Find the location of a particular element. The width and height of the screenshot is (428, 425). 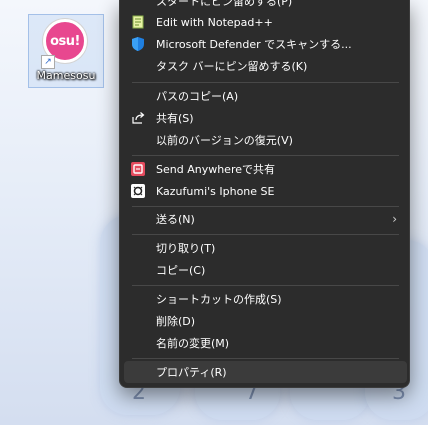

desktop-shortcut-mamesosu: osu! ↗ Mamesosu is located at coordinates (66, 51).